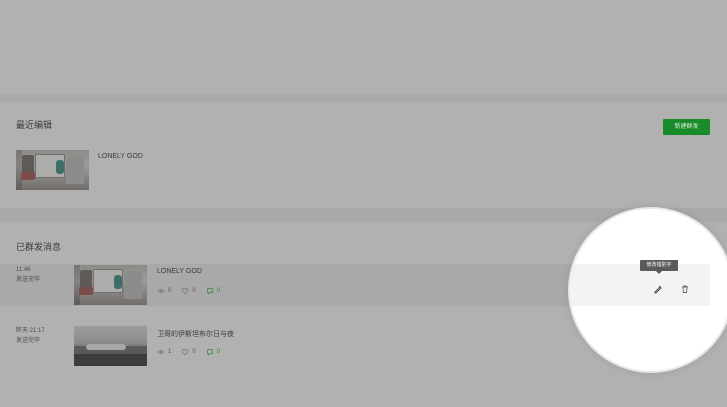 Image resolution: width=727 pixels, height=407 pixels. I want to click on sent-item-stats: 1 0 0, so click(188, 352).